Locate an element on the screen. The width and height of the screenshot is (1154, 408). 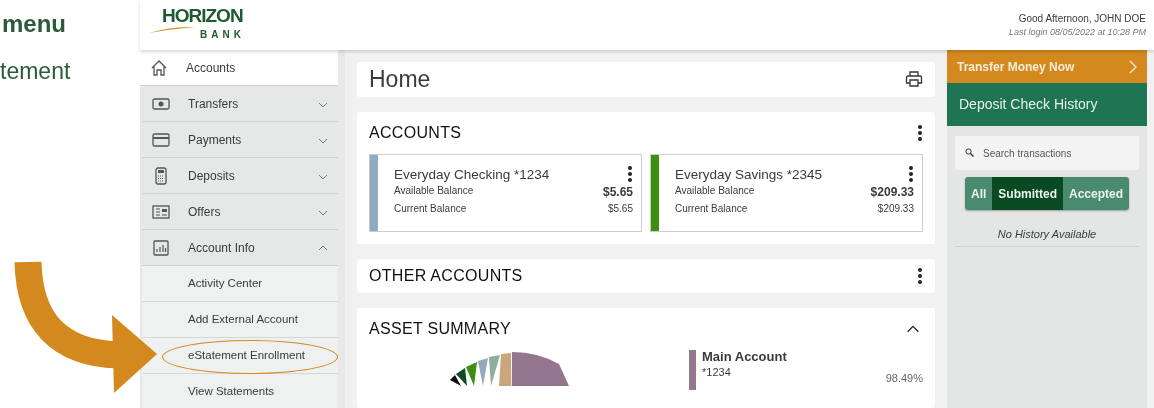
chevron-right-icon is located at coordinates (1133, 66).